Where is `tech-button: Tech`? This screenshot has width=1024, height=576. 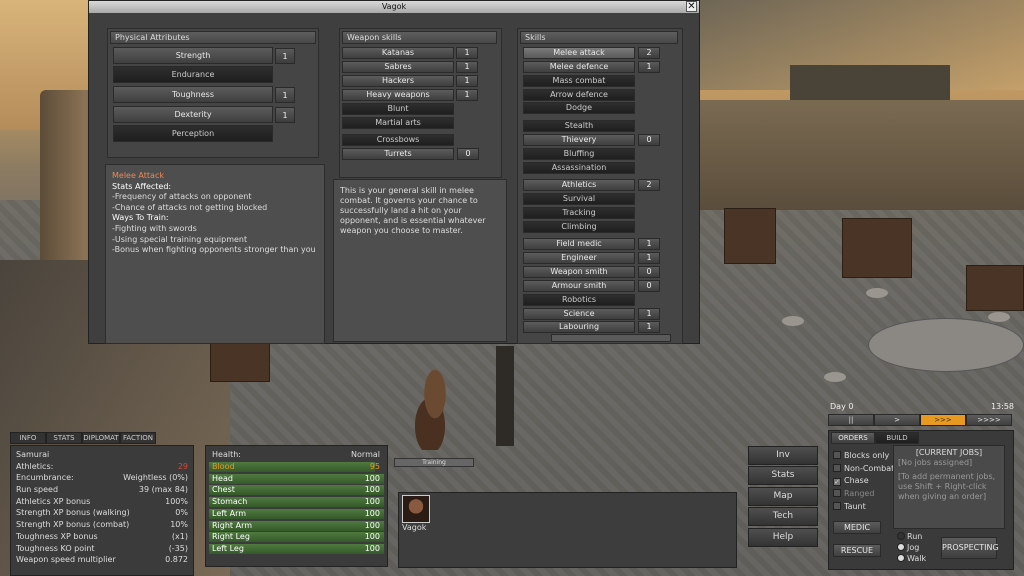 tech-button: Tech is located at coordinates (783, 516).